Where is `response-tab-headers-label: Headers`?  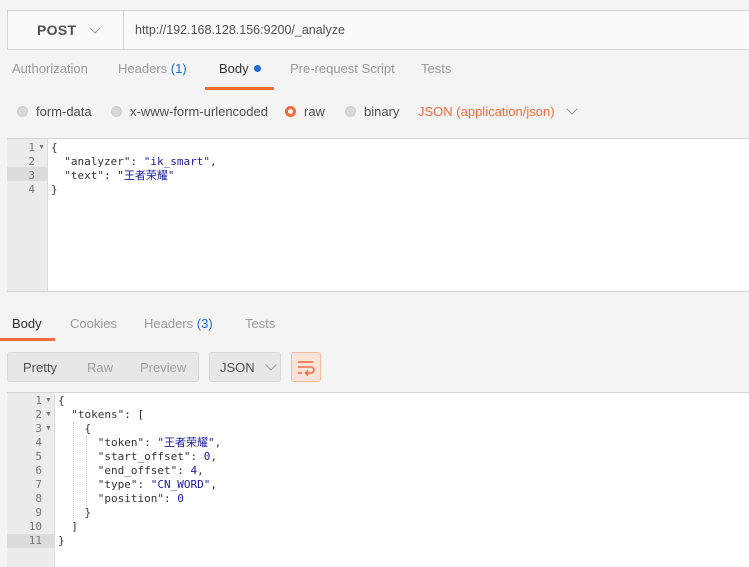 response-tab-headers-label: Headers is located at coordinates (169, 323).